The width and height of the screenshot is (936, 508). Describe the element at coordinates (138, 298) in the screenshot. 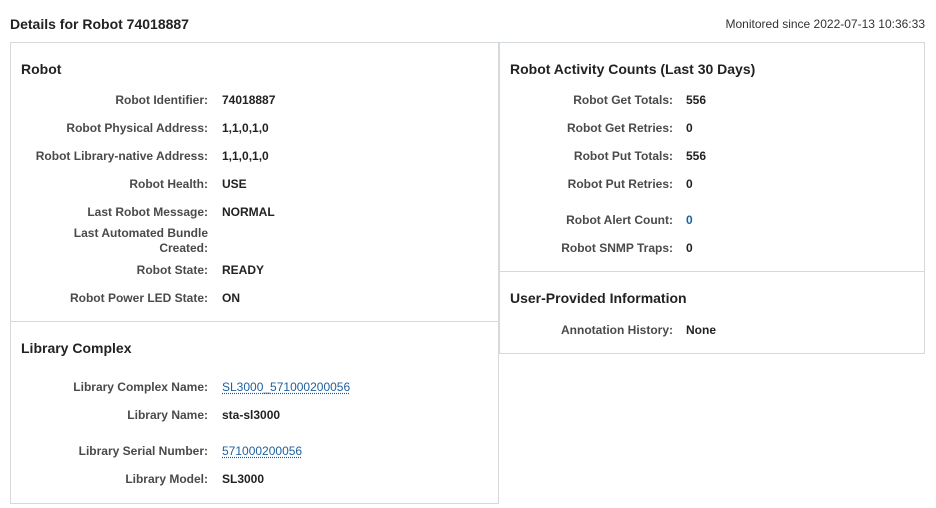

I see `robot-power-led-label: Robot Power LED State:` at that location.